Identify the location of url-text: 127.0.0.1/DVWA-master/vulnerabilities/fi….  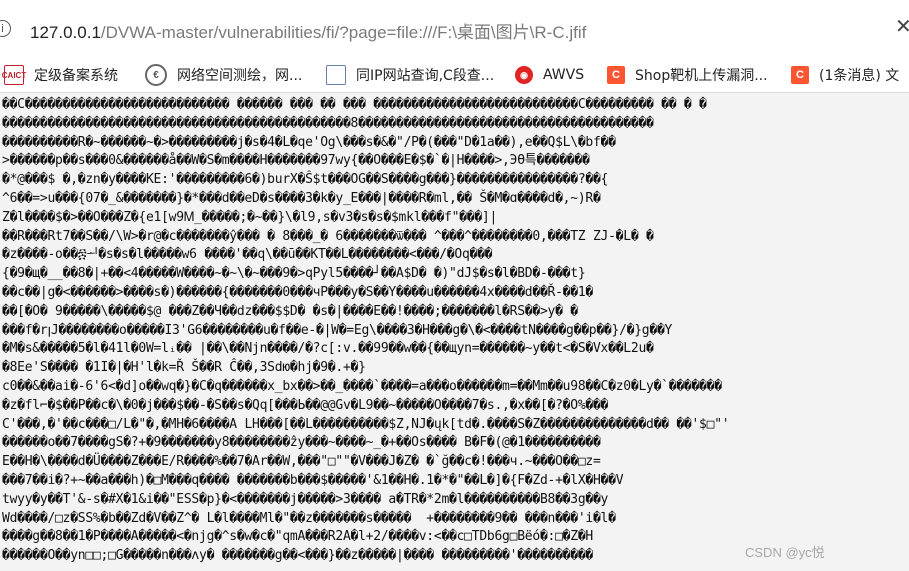
(308, 30).